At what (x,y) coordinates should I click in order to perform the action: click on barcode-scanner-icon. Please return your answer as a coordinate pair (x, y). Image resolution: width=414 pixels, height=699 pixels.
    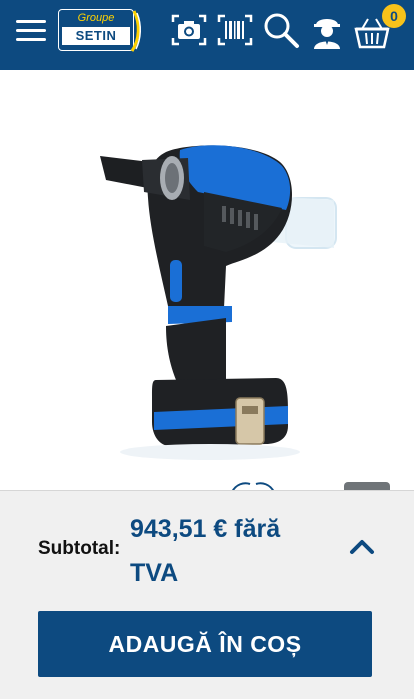
    Looking at the image, I should click on (235, 30).